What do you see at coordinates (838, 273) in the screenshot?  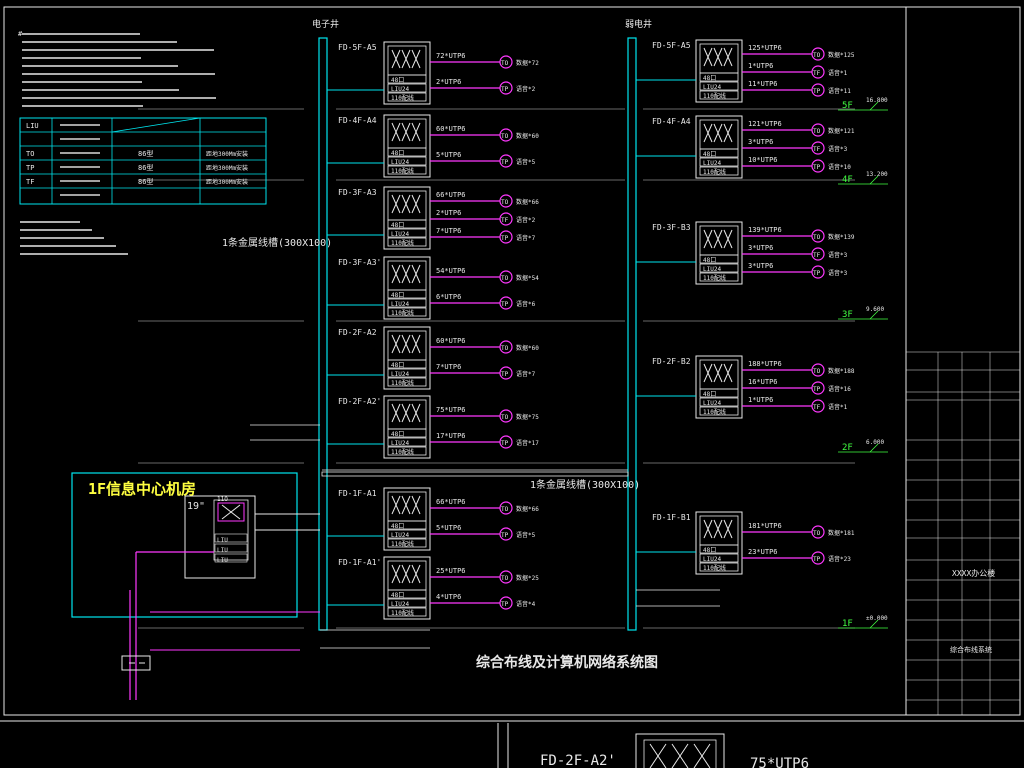 I see `outlet-count: 语音*3` at bounding box center [838, 273].